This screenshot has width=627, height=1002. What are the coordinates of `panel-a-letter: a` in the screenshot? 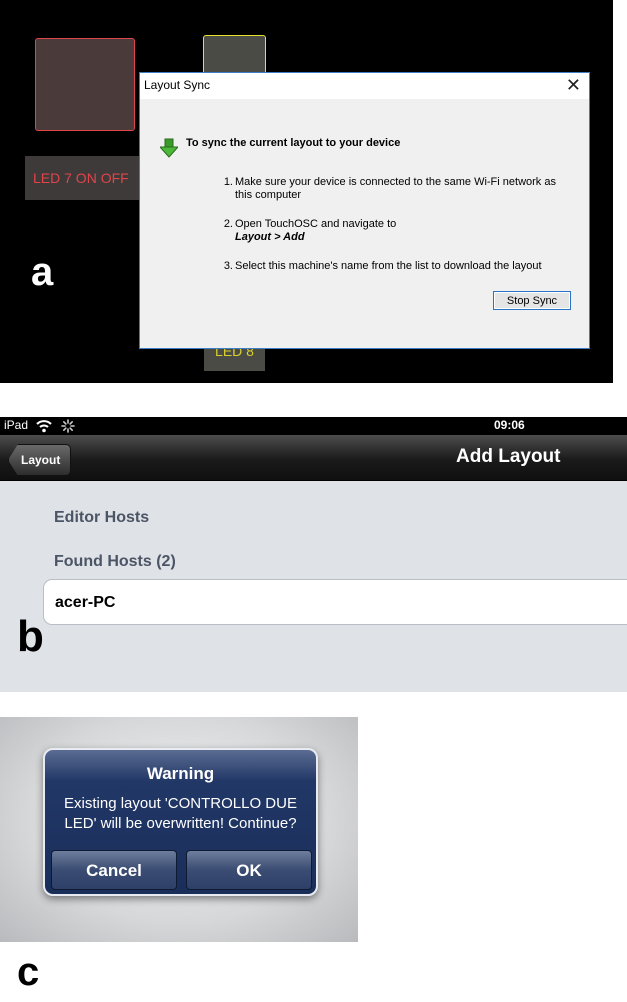 It's located at (42, 272).